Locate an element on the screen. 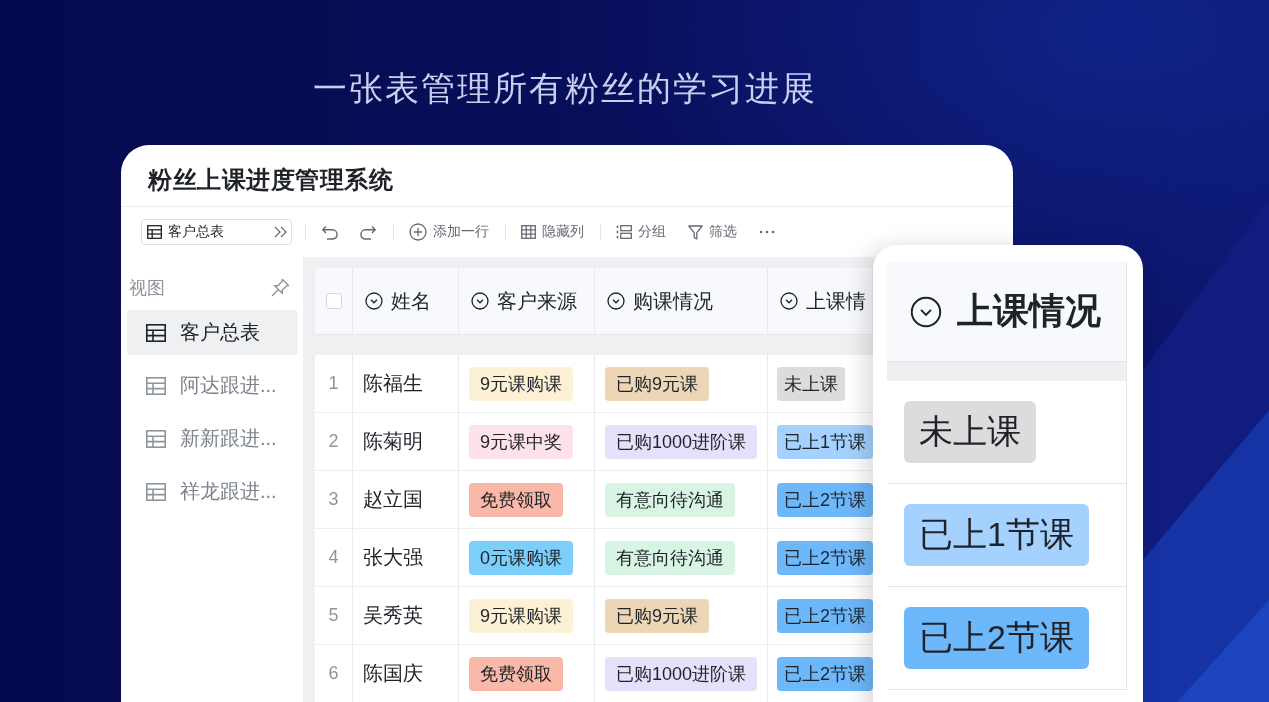 The image size is (1269, 702). row-number: 6 is located at coordinates (333, 673).